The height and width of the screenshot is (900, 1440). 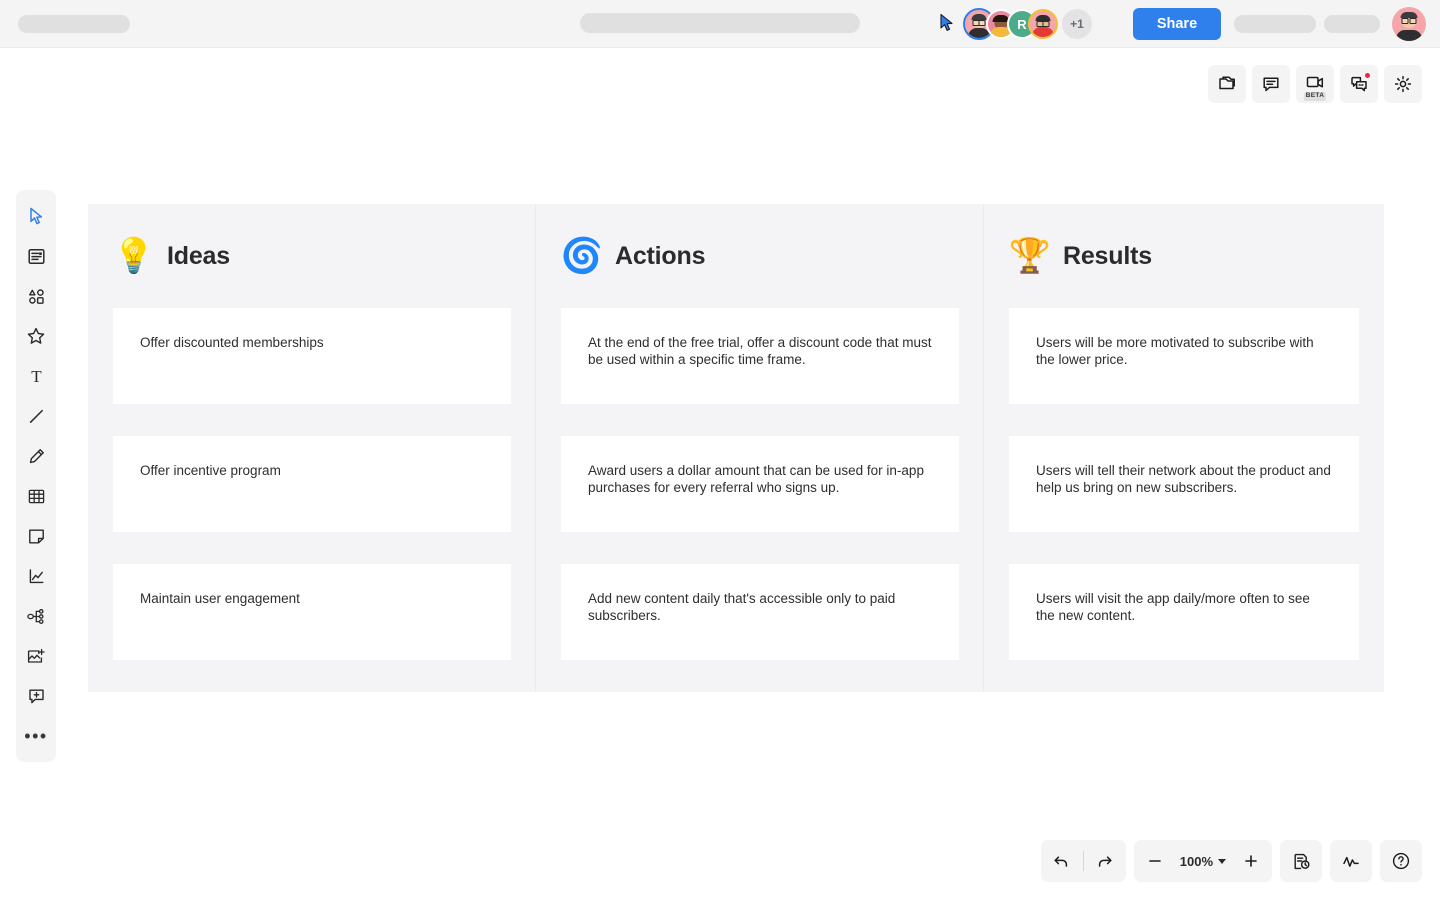 I want to click on collaborator-avatars: R +1, so click(x=1027, y=24).